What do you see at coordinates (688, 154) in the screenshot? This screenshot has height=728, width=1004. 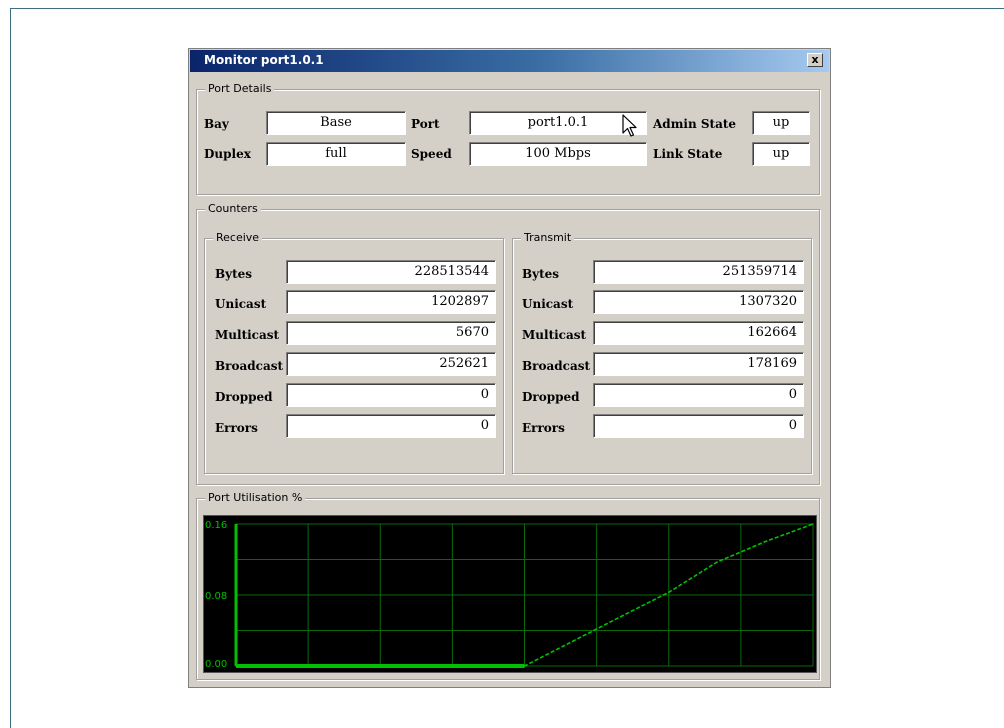 I see `link-state-label: Link State` at bounding box center [688, 154].